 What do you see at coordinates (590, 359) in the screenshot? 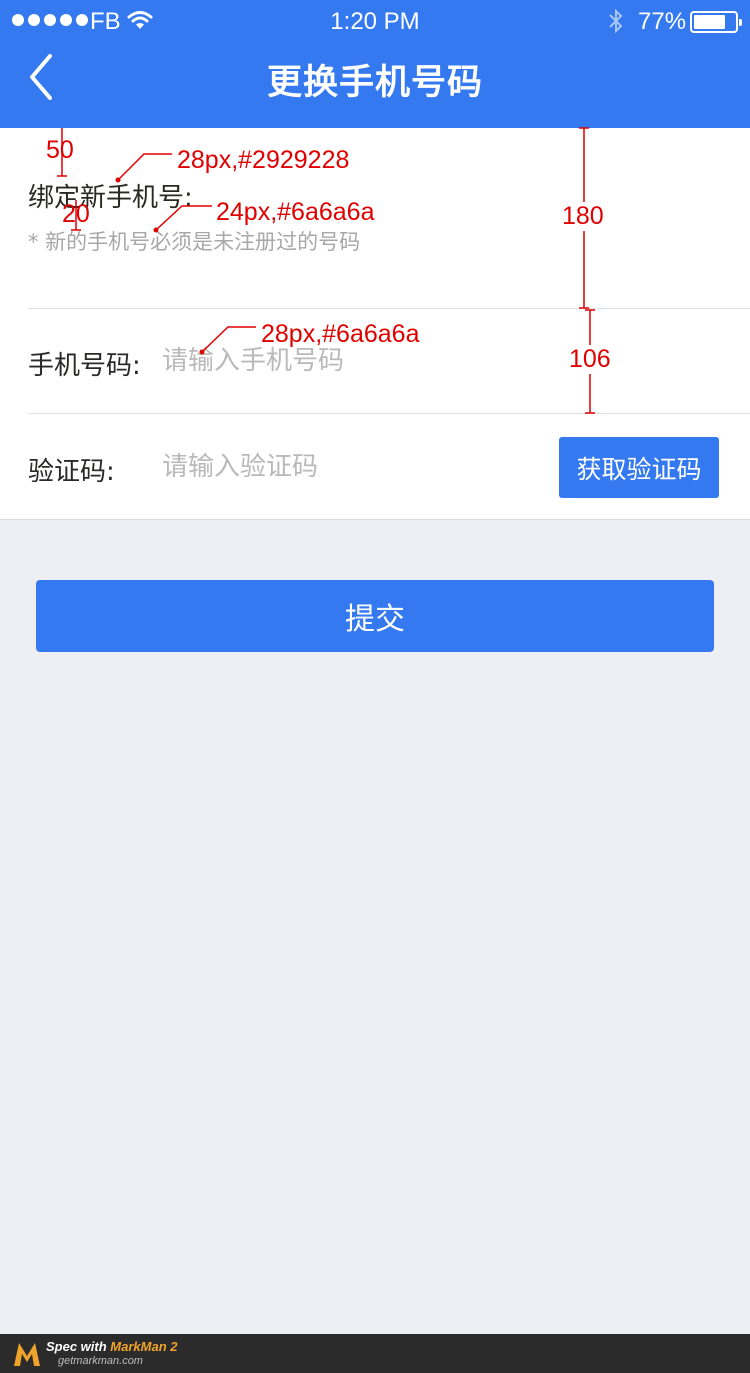
I see `annotation-row-height: 106` at bounding box center [590, 359].